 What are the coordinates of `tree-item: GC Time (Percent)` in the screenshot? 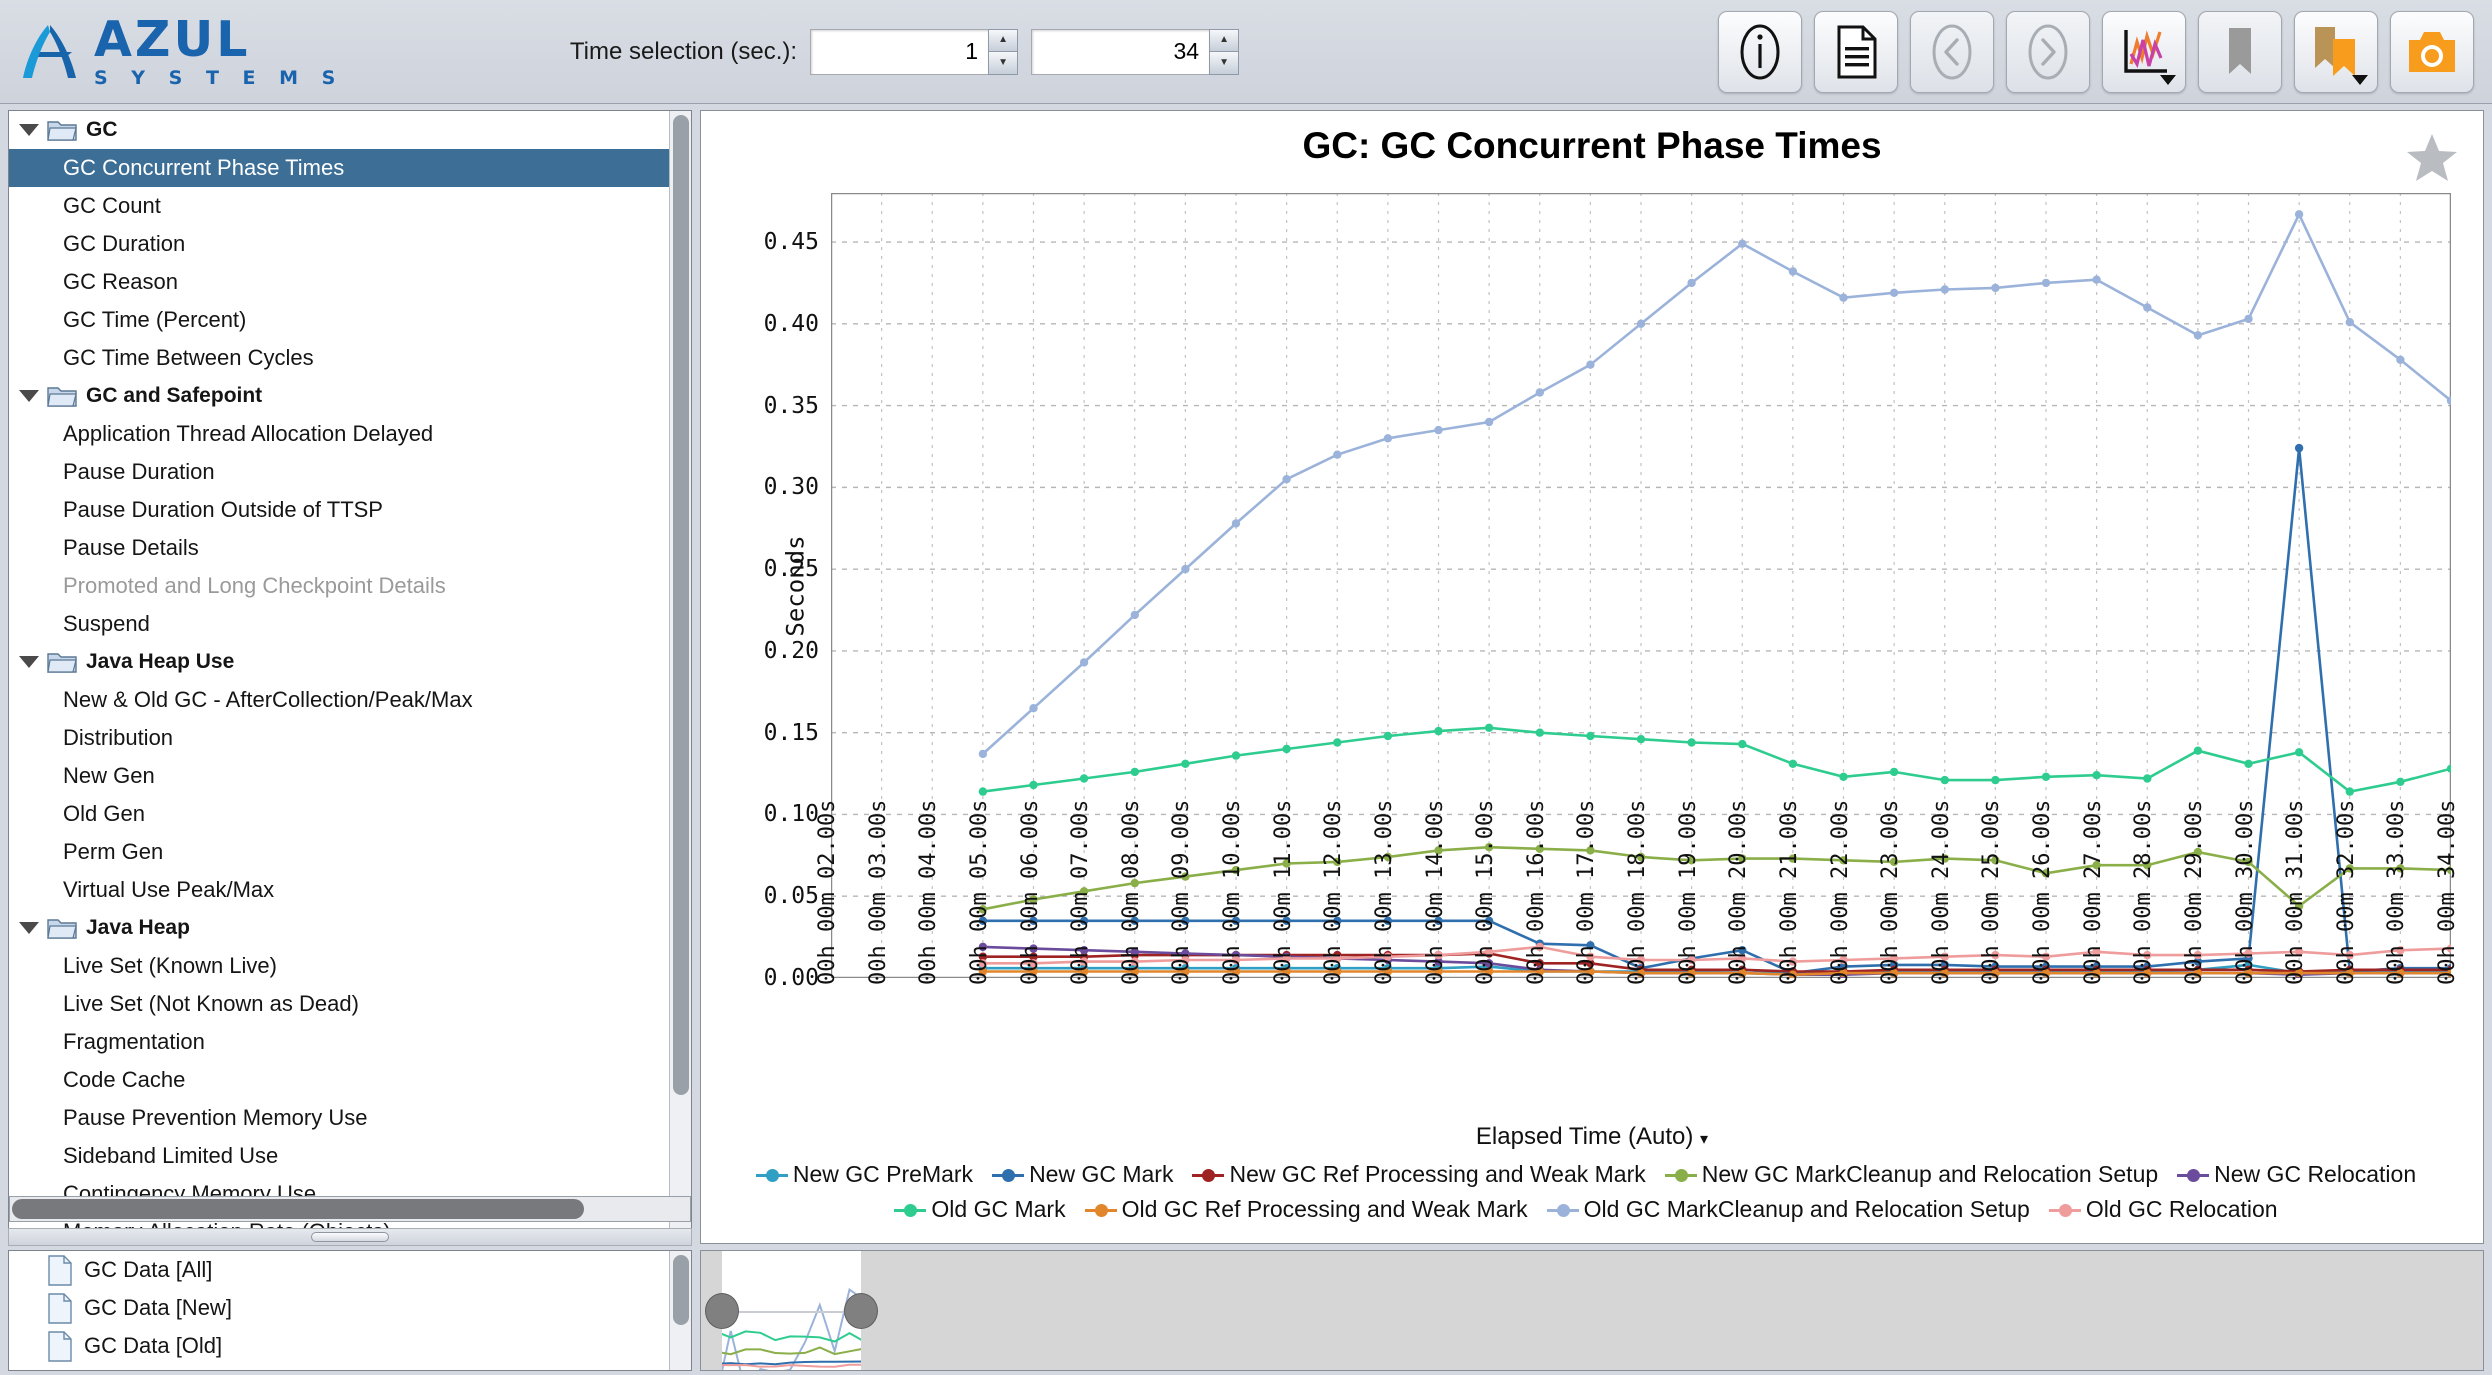 It's located at (350, 320).